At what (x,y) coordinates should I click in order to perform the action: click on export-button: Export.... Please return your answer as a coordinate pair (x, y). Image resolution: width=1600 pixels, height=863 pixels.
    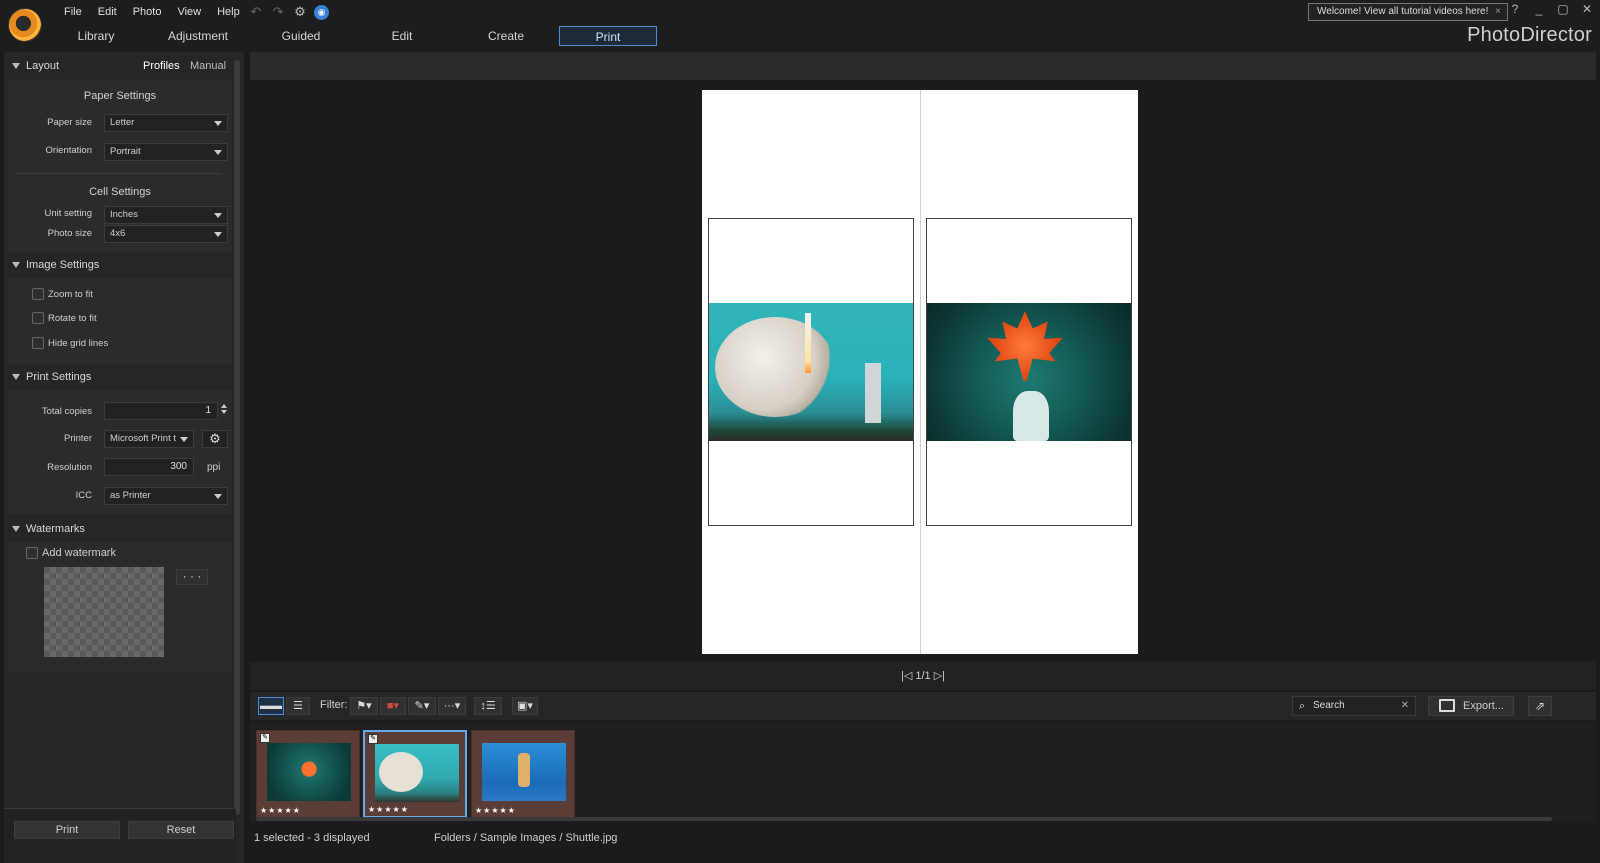
    Looking at the image, I should click on (1471, 706).